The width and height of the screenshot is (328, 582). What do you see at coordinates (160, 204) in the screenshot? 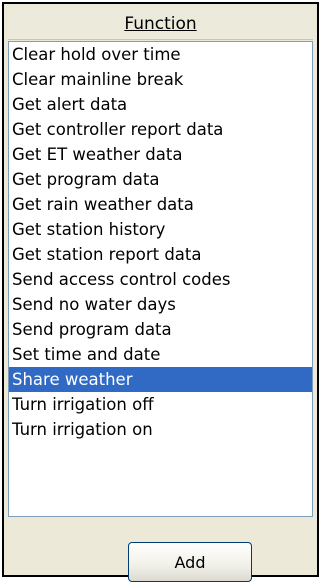
I see `list-item: Get rain weather data` at bounding box center [160, 204].